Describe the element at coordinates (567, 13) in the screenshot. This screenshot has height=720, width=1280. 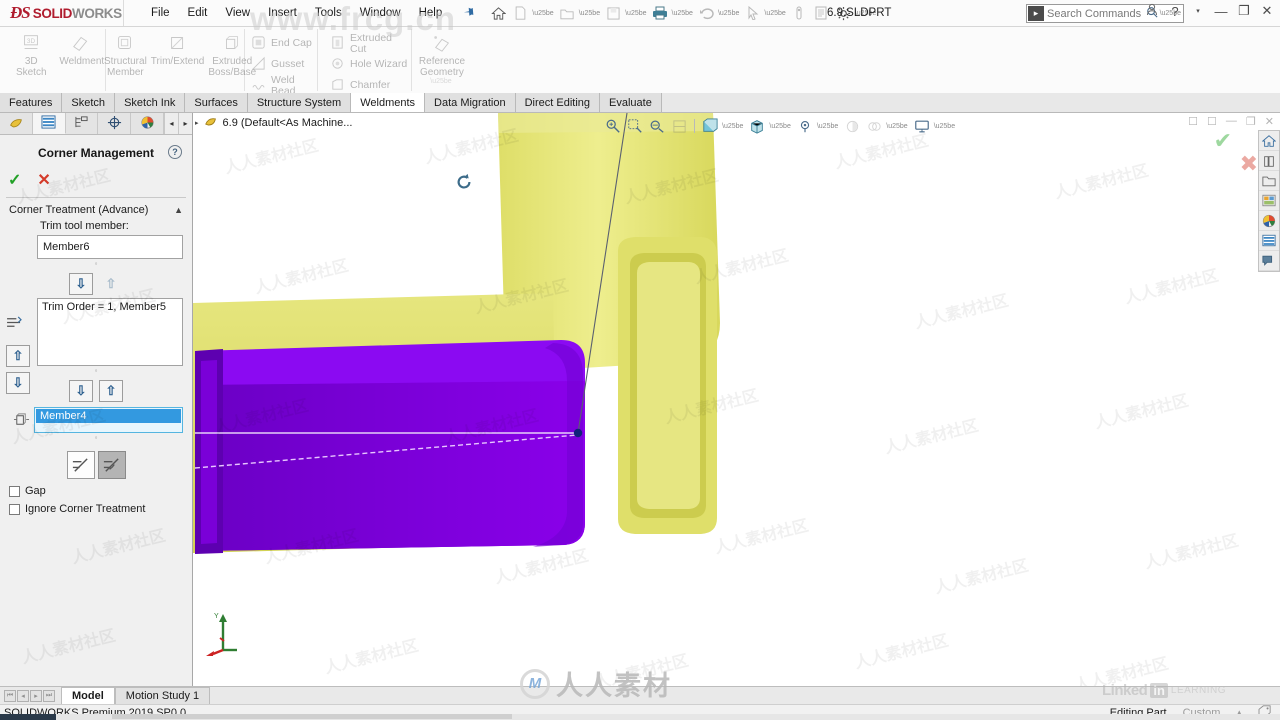
I see `open-folder-icon` at that location.